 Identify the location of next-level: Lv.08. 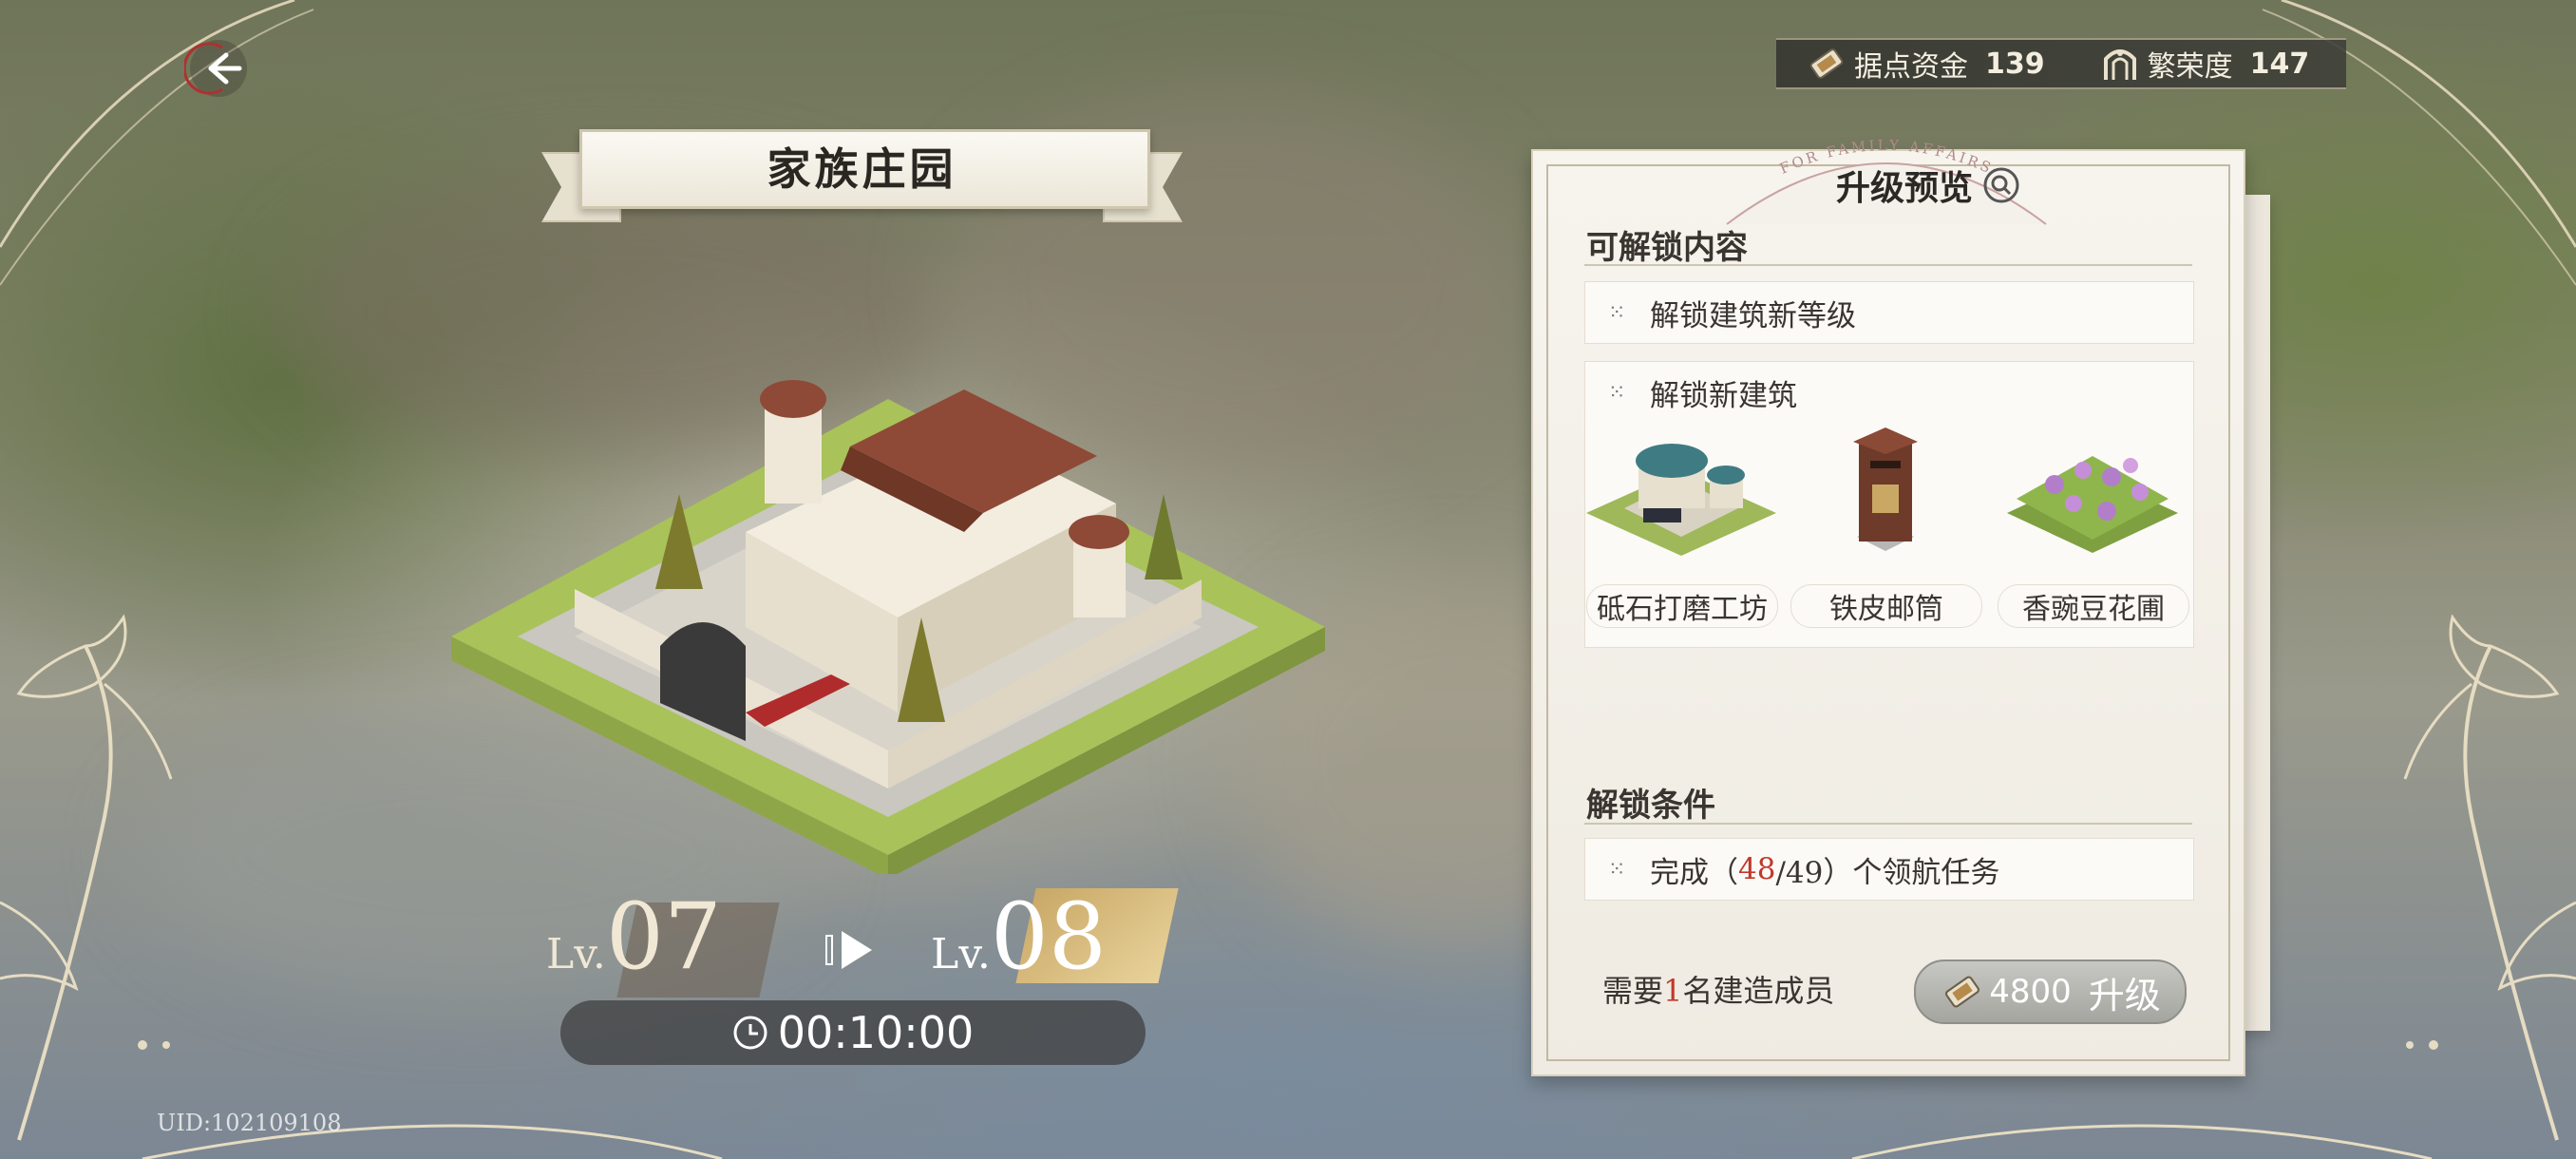
(1019, 937).